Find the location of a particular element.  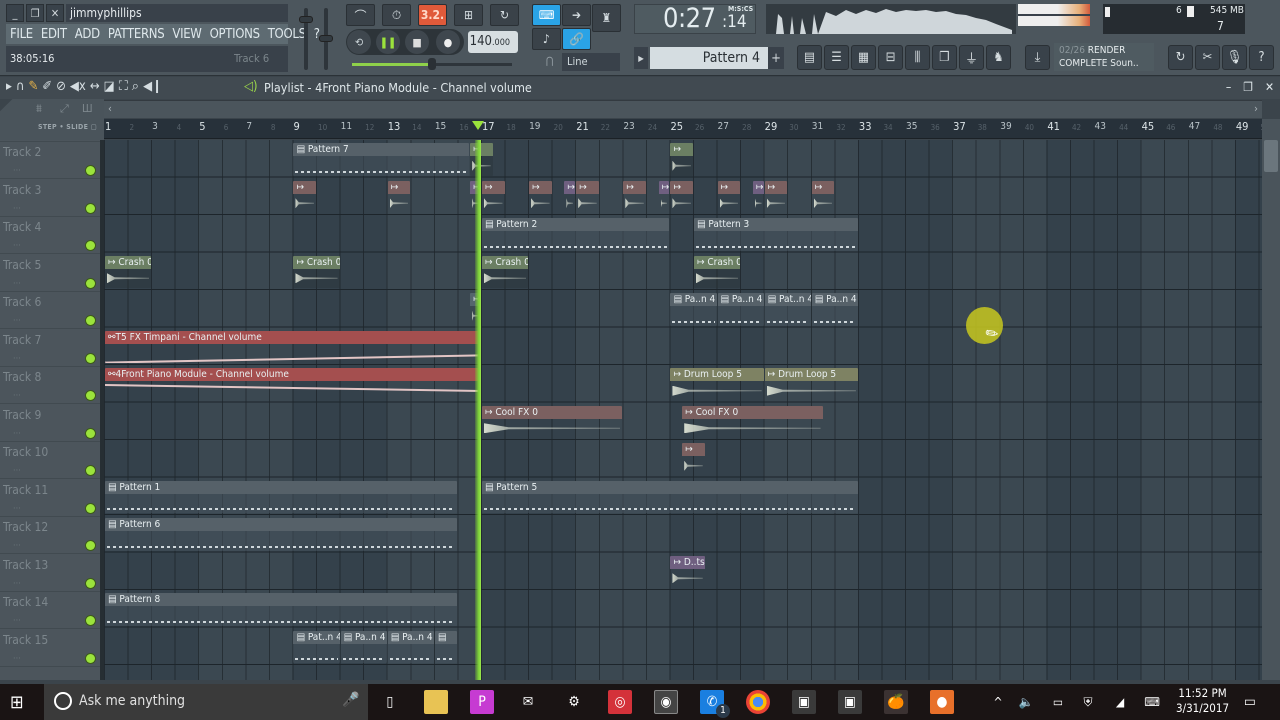

wait-record-button: ⏱ is located at coordinates (396, 15).